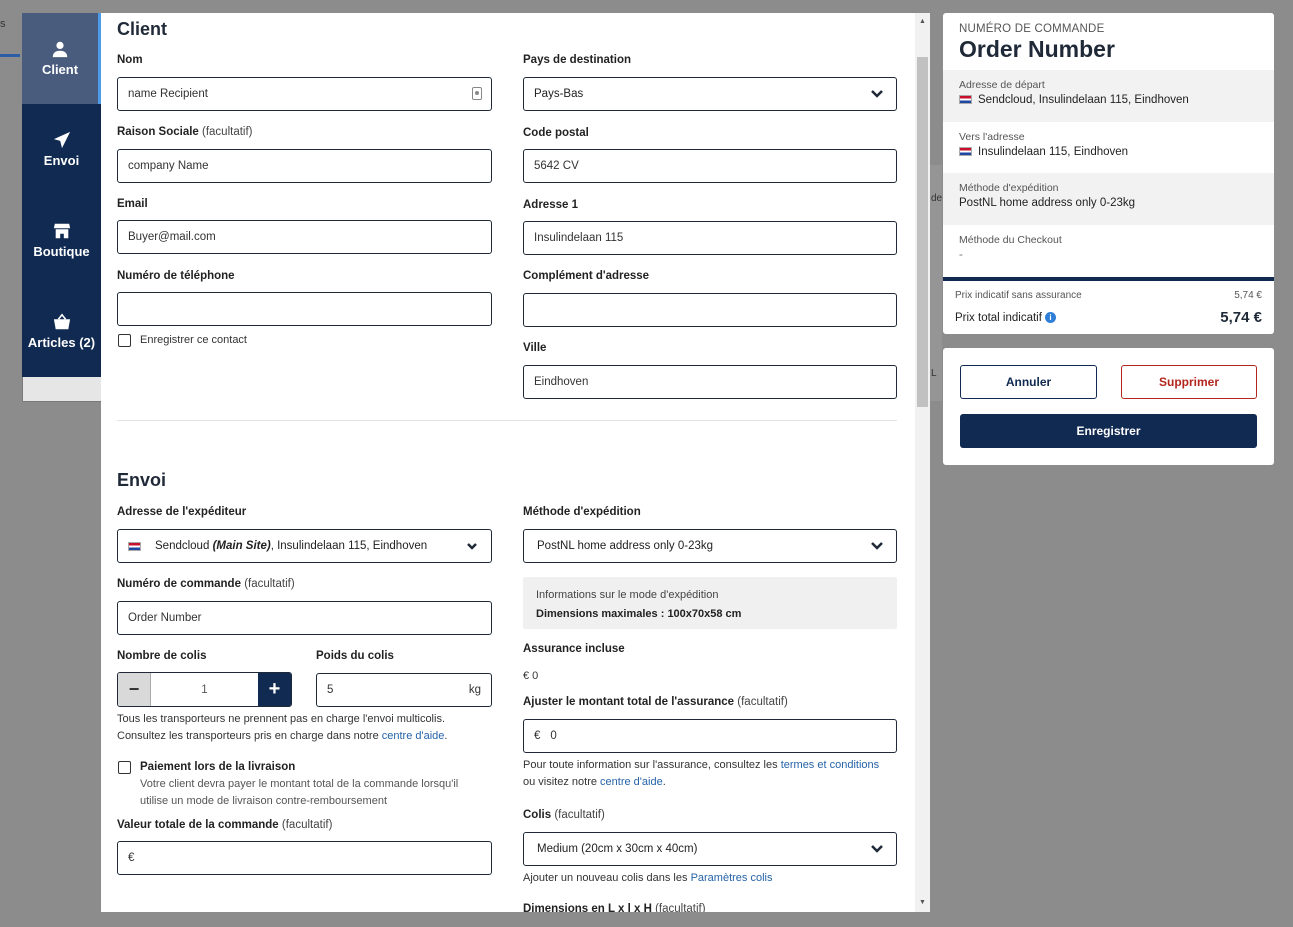 The width and height of the screenshot is (1293, 927). What do you see at coordinates (614, 907) in the screenshot?
I see `dimensions-label: Dimensions en L x l x H (facultatif)` at bounding box center [614, 907].